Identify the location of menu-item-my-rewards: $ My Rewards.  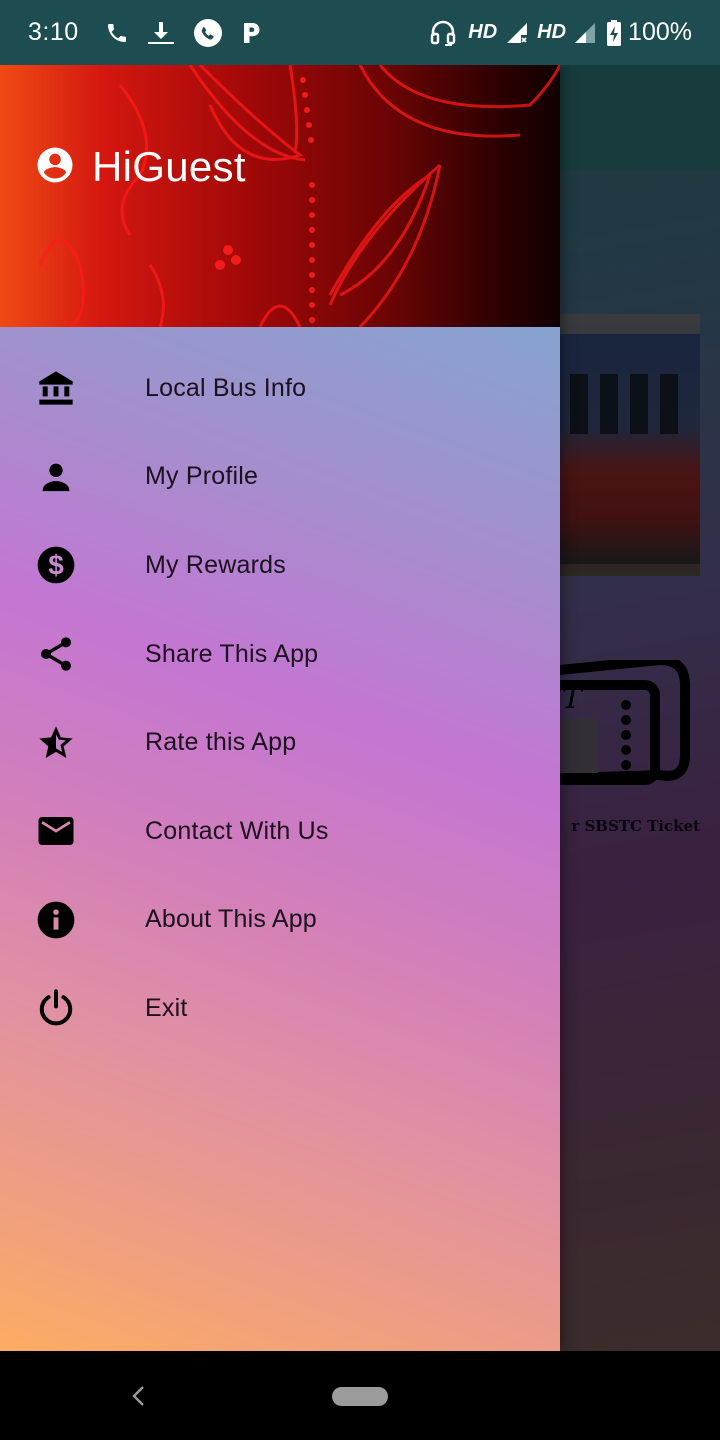
(280, 565).